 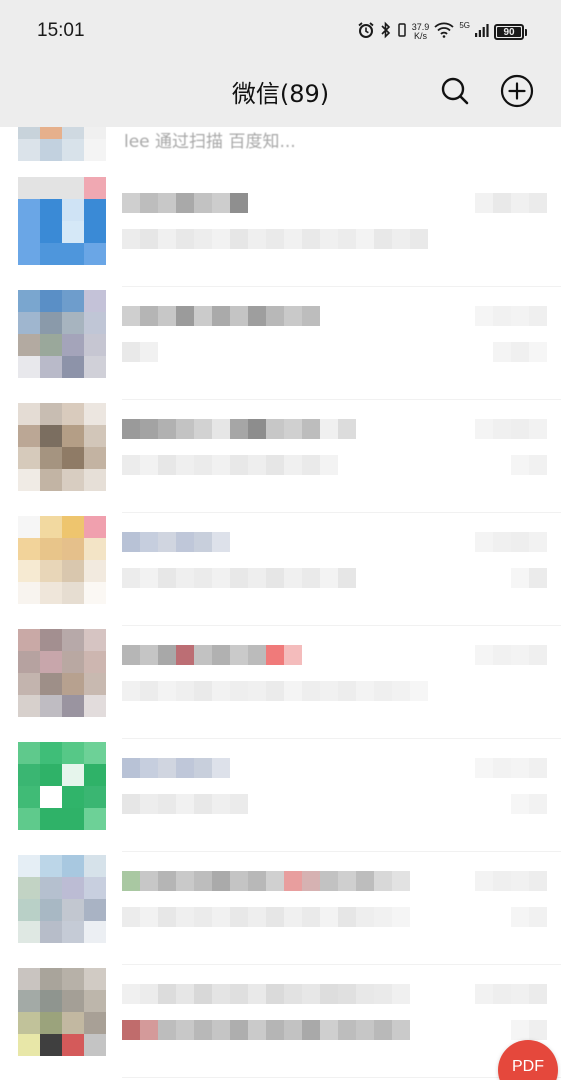 I want to click on search-button, so click(x=455, y=91).